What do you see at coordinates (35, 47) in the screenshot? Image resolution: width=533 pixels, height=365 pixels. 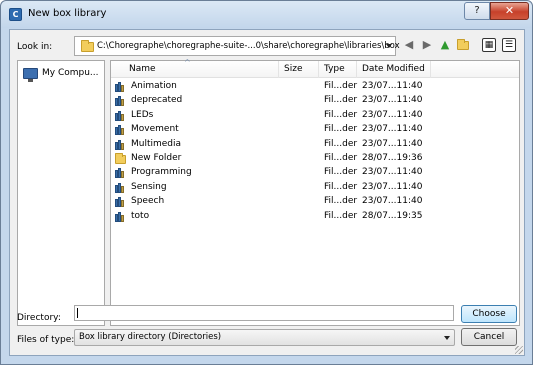 I see `look-in-label: Look in:` at bounding box center [35, 47].